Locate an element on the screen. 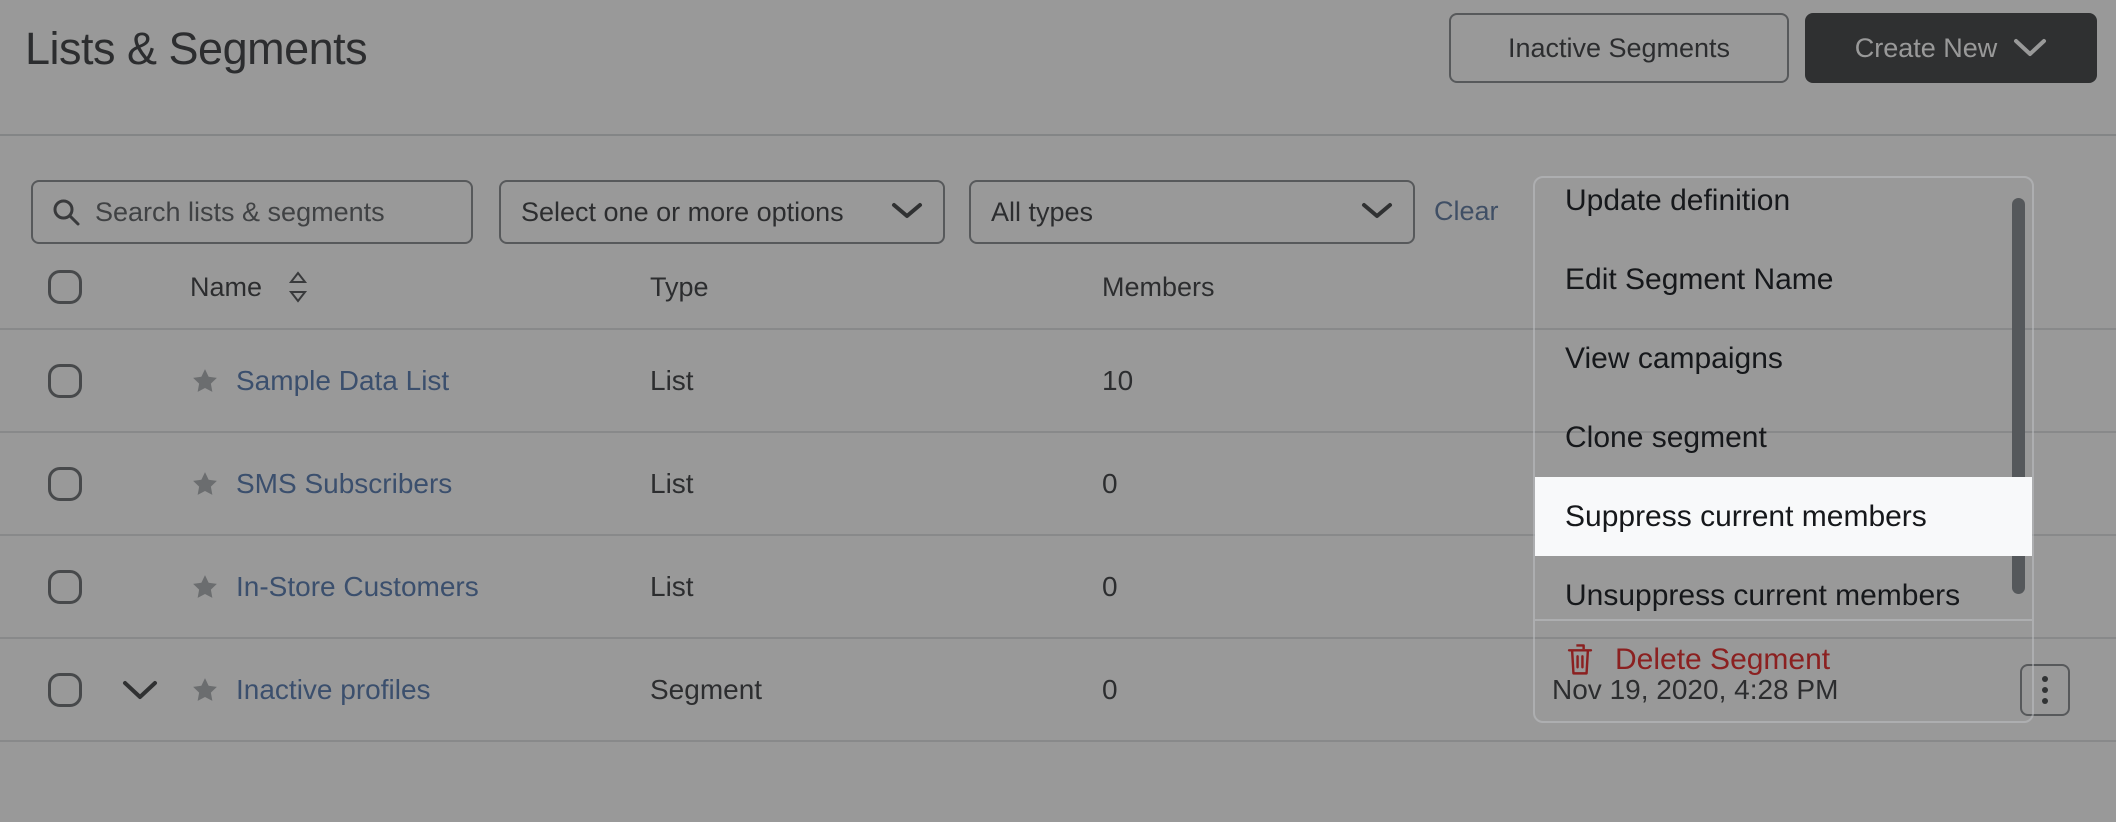  menu-item-view-campaigns: View campaigns is located at coordinates (1783, 358).